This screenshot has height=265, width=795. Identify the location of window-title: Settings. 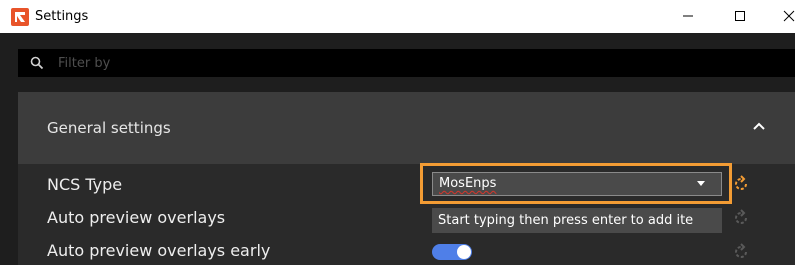
(62, 16).